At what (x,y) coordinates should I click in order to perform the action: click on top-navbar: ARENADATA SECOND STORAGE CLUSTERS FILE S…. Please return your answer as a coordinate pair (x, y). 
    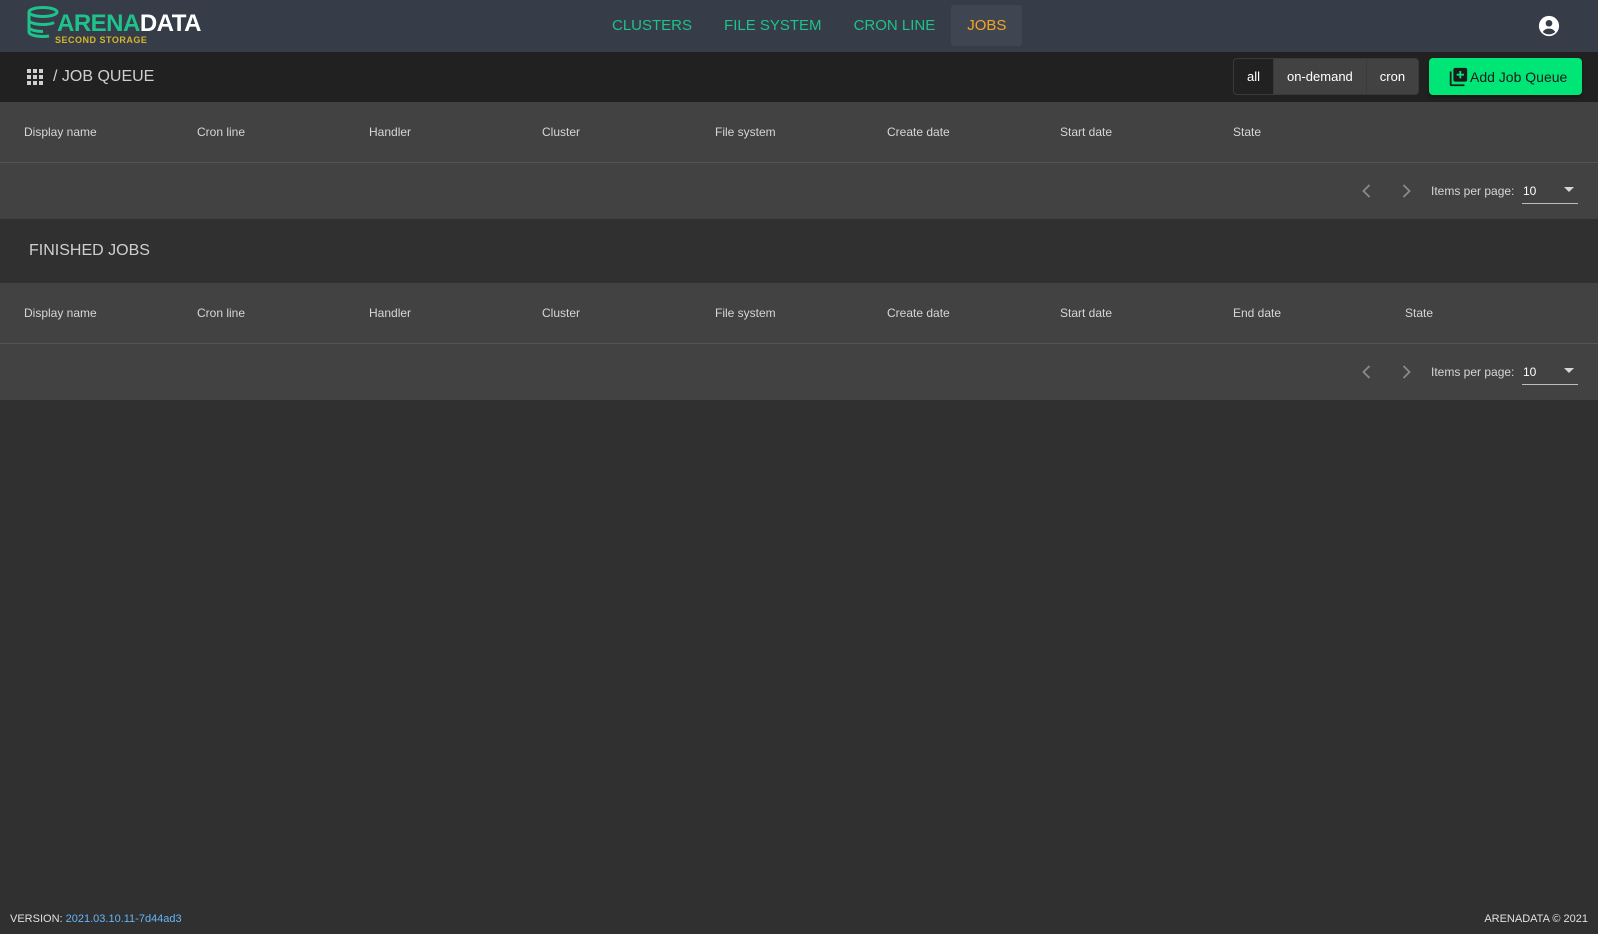
    Looking at the image, I should click on (799, 26).